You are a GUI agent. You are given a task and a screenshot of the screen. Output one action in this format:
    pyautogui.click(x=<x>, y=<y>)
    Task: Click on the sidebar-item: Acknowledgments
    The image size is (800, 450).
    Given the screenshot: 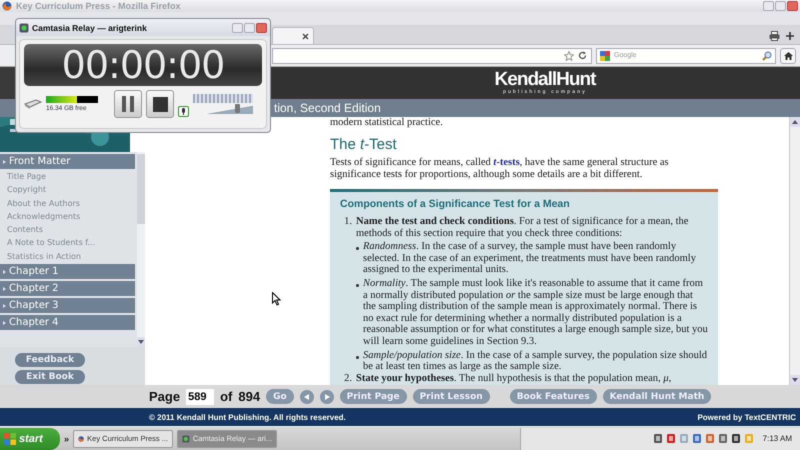 What is the action you would take?
    pyautogui.click(x=68, y=216)
    